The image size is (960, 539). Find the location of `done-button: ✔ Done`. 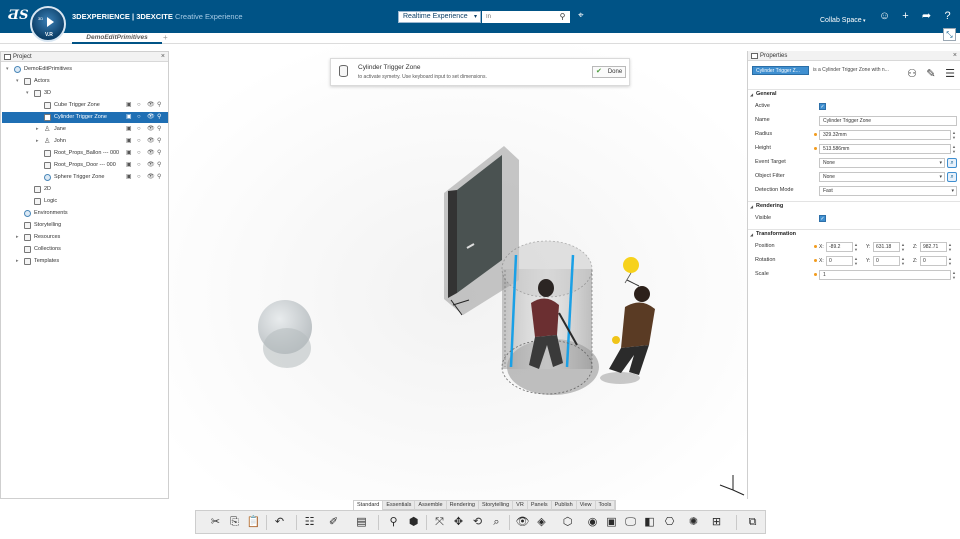

done-button: ✔ Done is located at coordinates (609, 72).